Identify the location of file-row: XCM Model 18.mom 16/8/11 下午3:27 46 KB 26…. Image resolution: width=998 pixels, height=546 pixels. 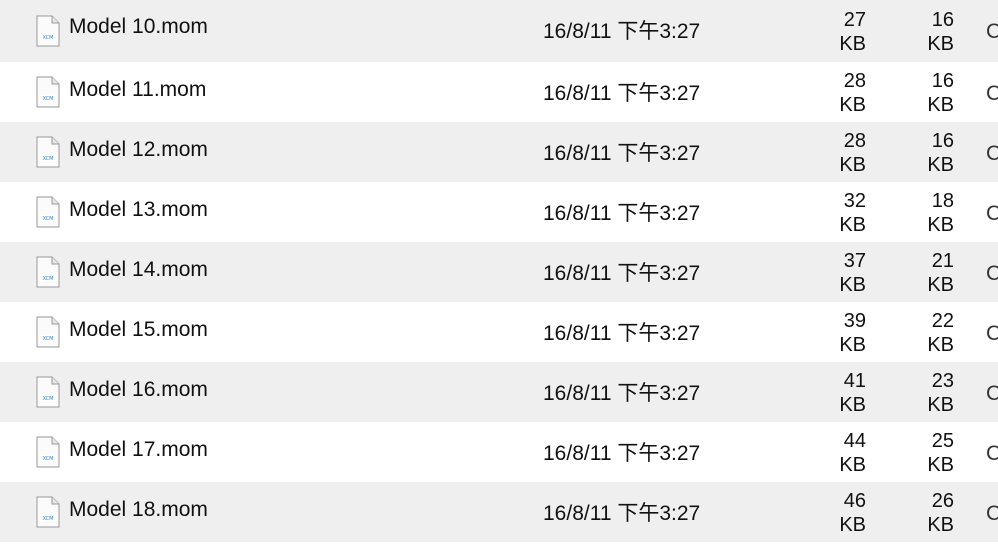
(499, 512).